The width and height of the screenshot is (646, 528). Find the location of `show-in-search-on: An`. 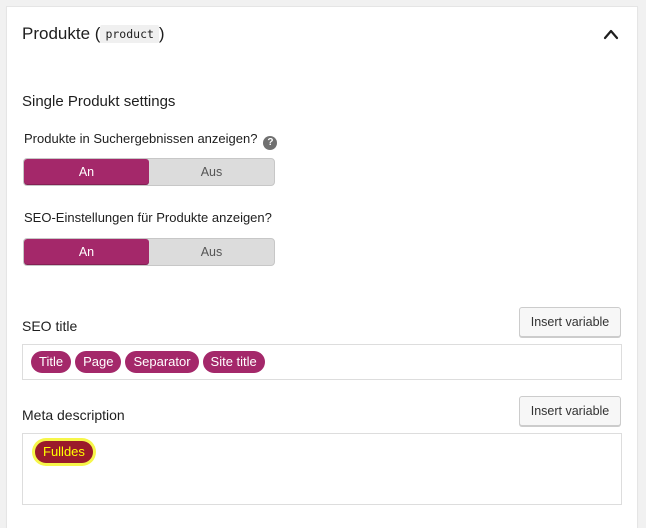

show-in-search-on: An is located at coordinates (86, 172).